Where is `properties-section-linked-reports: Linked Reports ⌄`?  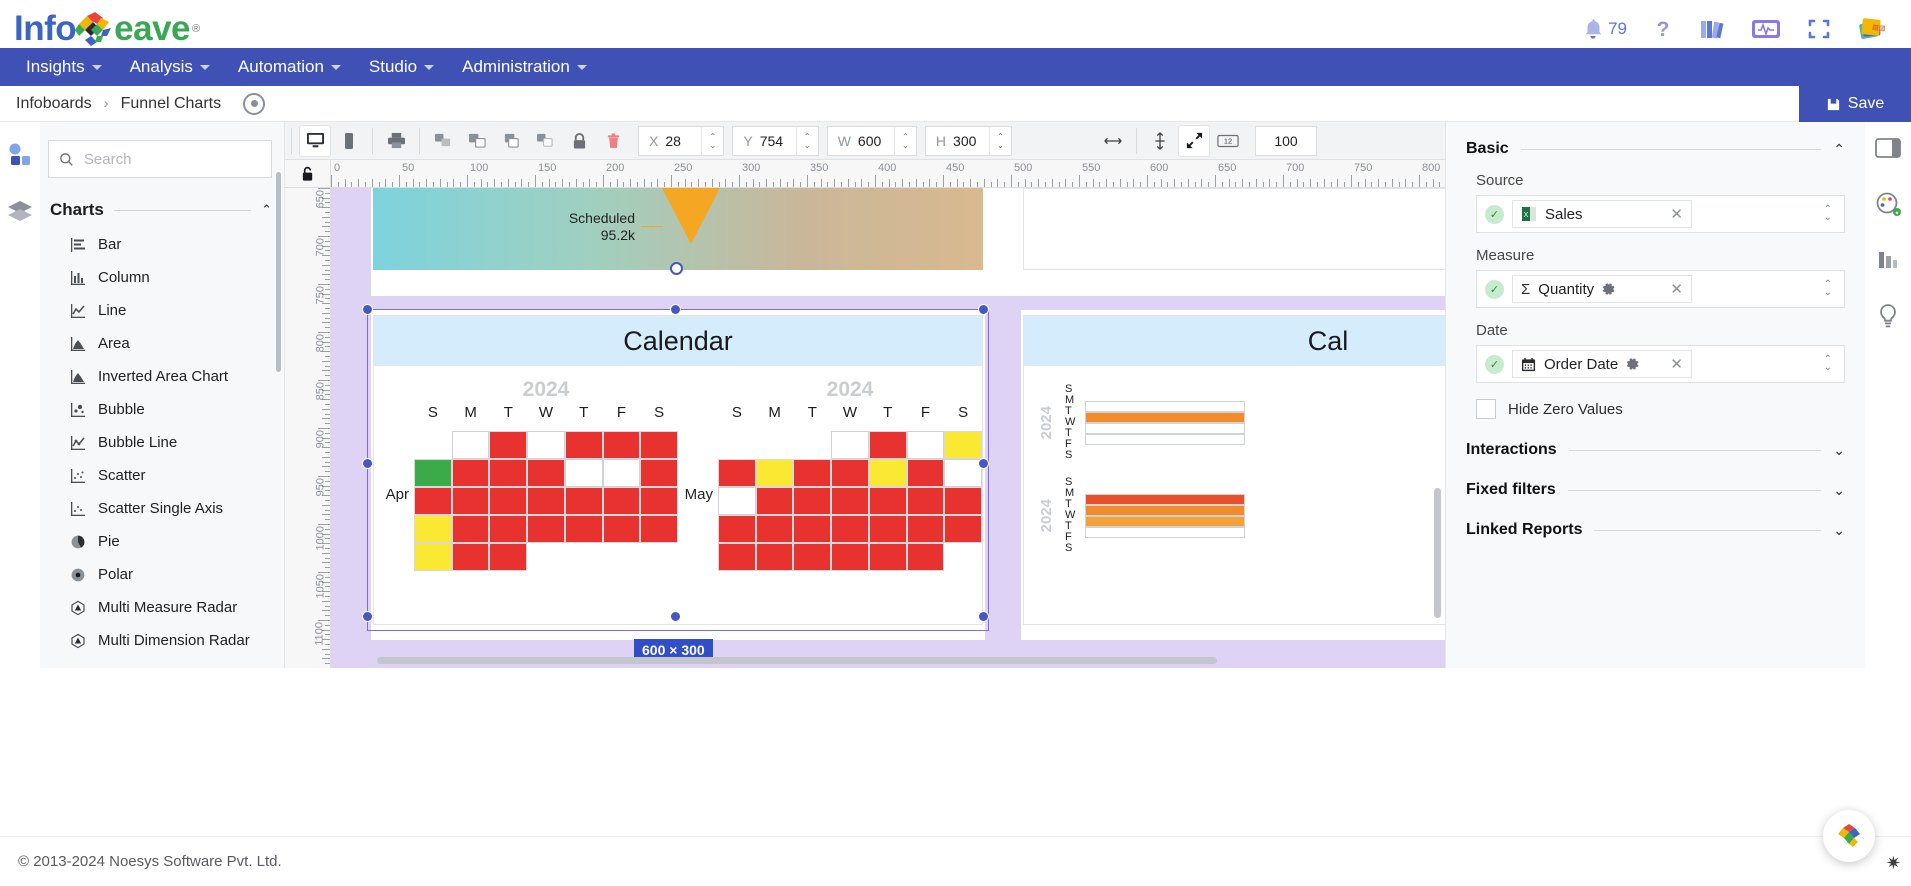 properties-section-linked-reports: Linked Reports ⌄ is located at coordinates (1655, 530).